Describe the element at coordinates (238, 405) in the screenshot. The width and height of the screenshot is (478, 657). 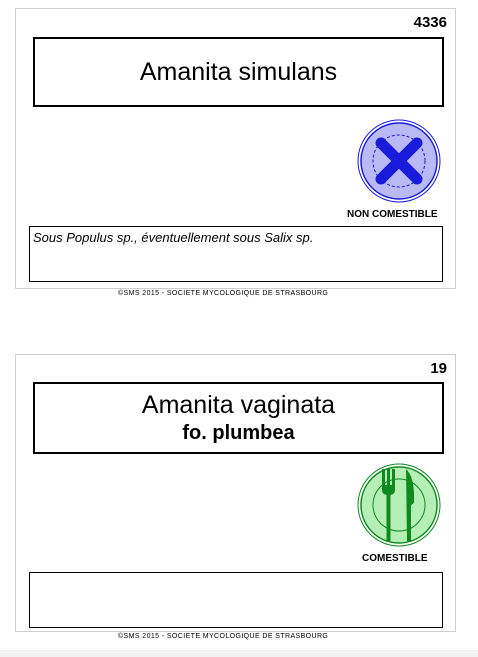
I see `species-name: Amanita vaginata` at that location.